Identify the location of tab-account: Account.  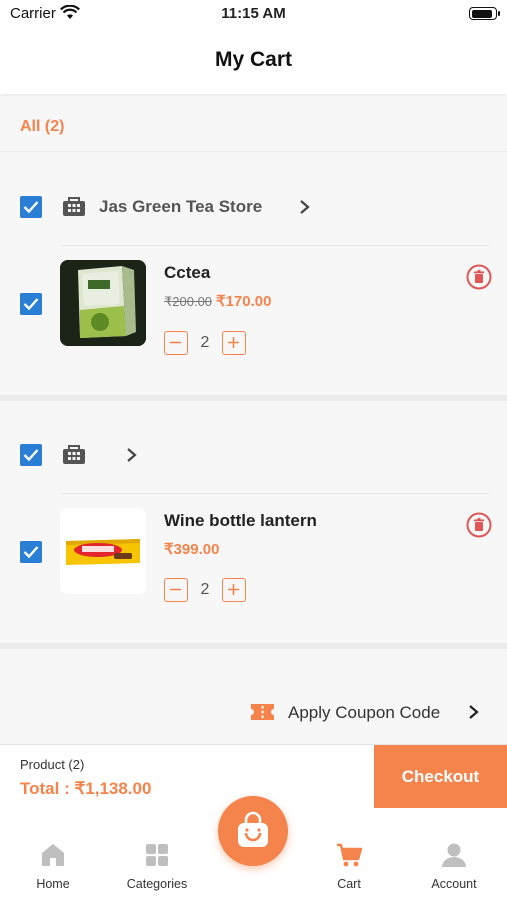
(454, 854).